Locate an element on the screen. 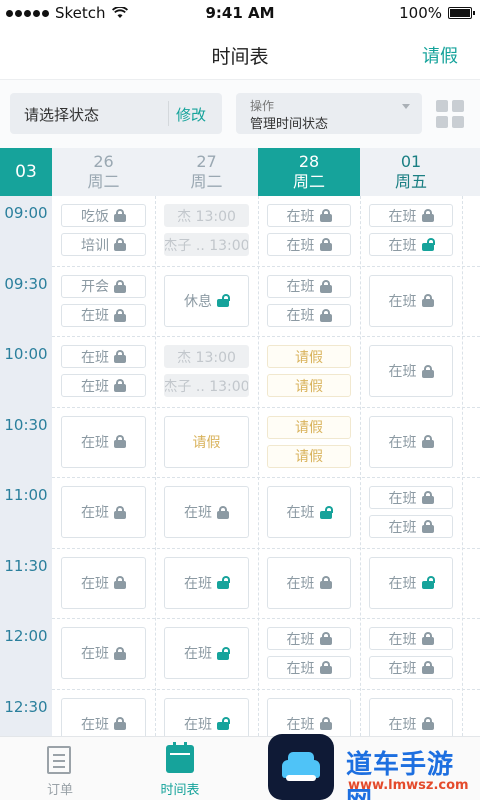  day-header-selected: 28 周二 is located at coordinates (309, 172).